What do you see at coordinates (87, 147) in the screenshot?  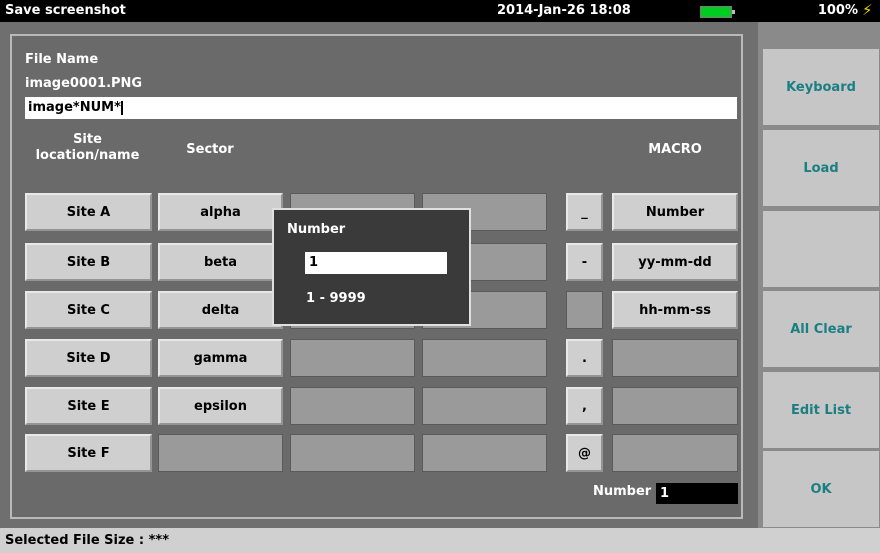 I see `site-column-header: Site location/name` at bounding box center [87, 147].